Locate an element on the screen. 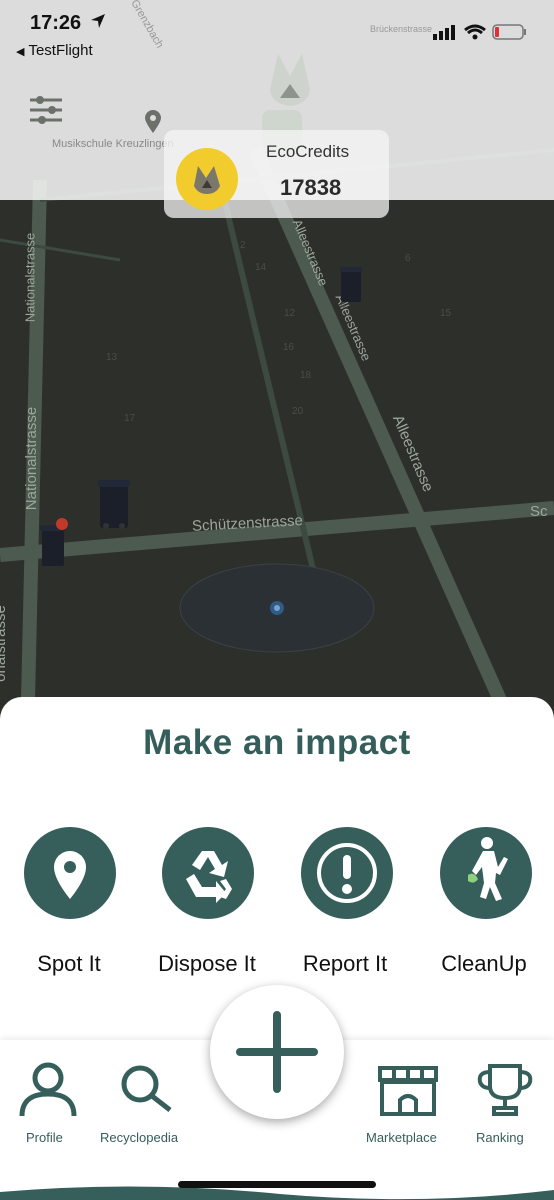  tab-label: Marketplace is located at coordinates (401, 1137).